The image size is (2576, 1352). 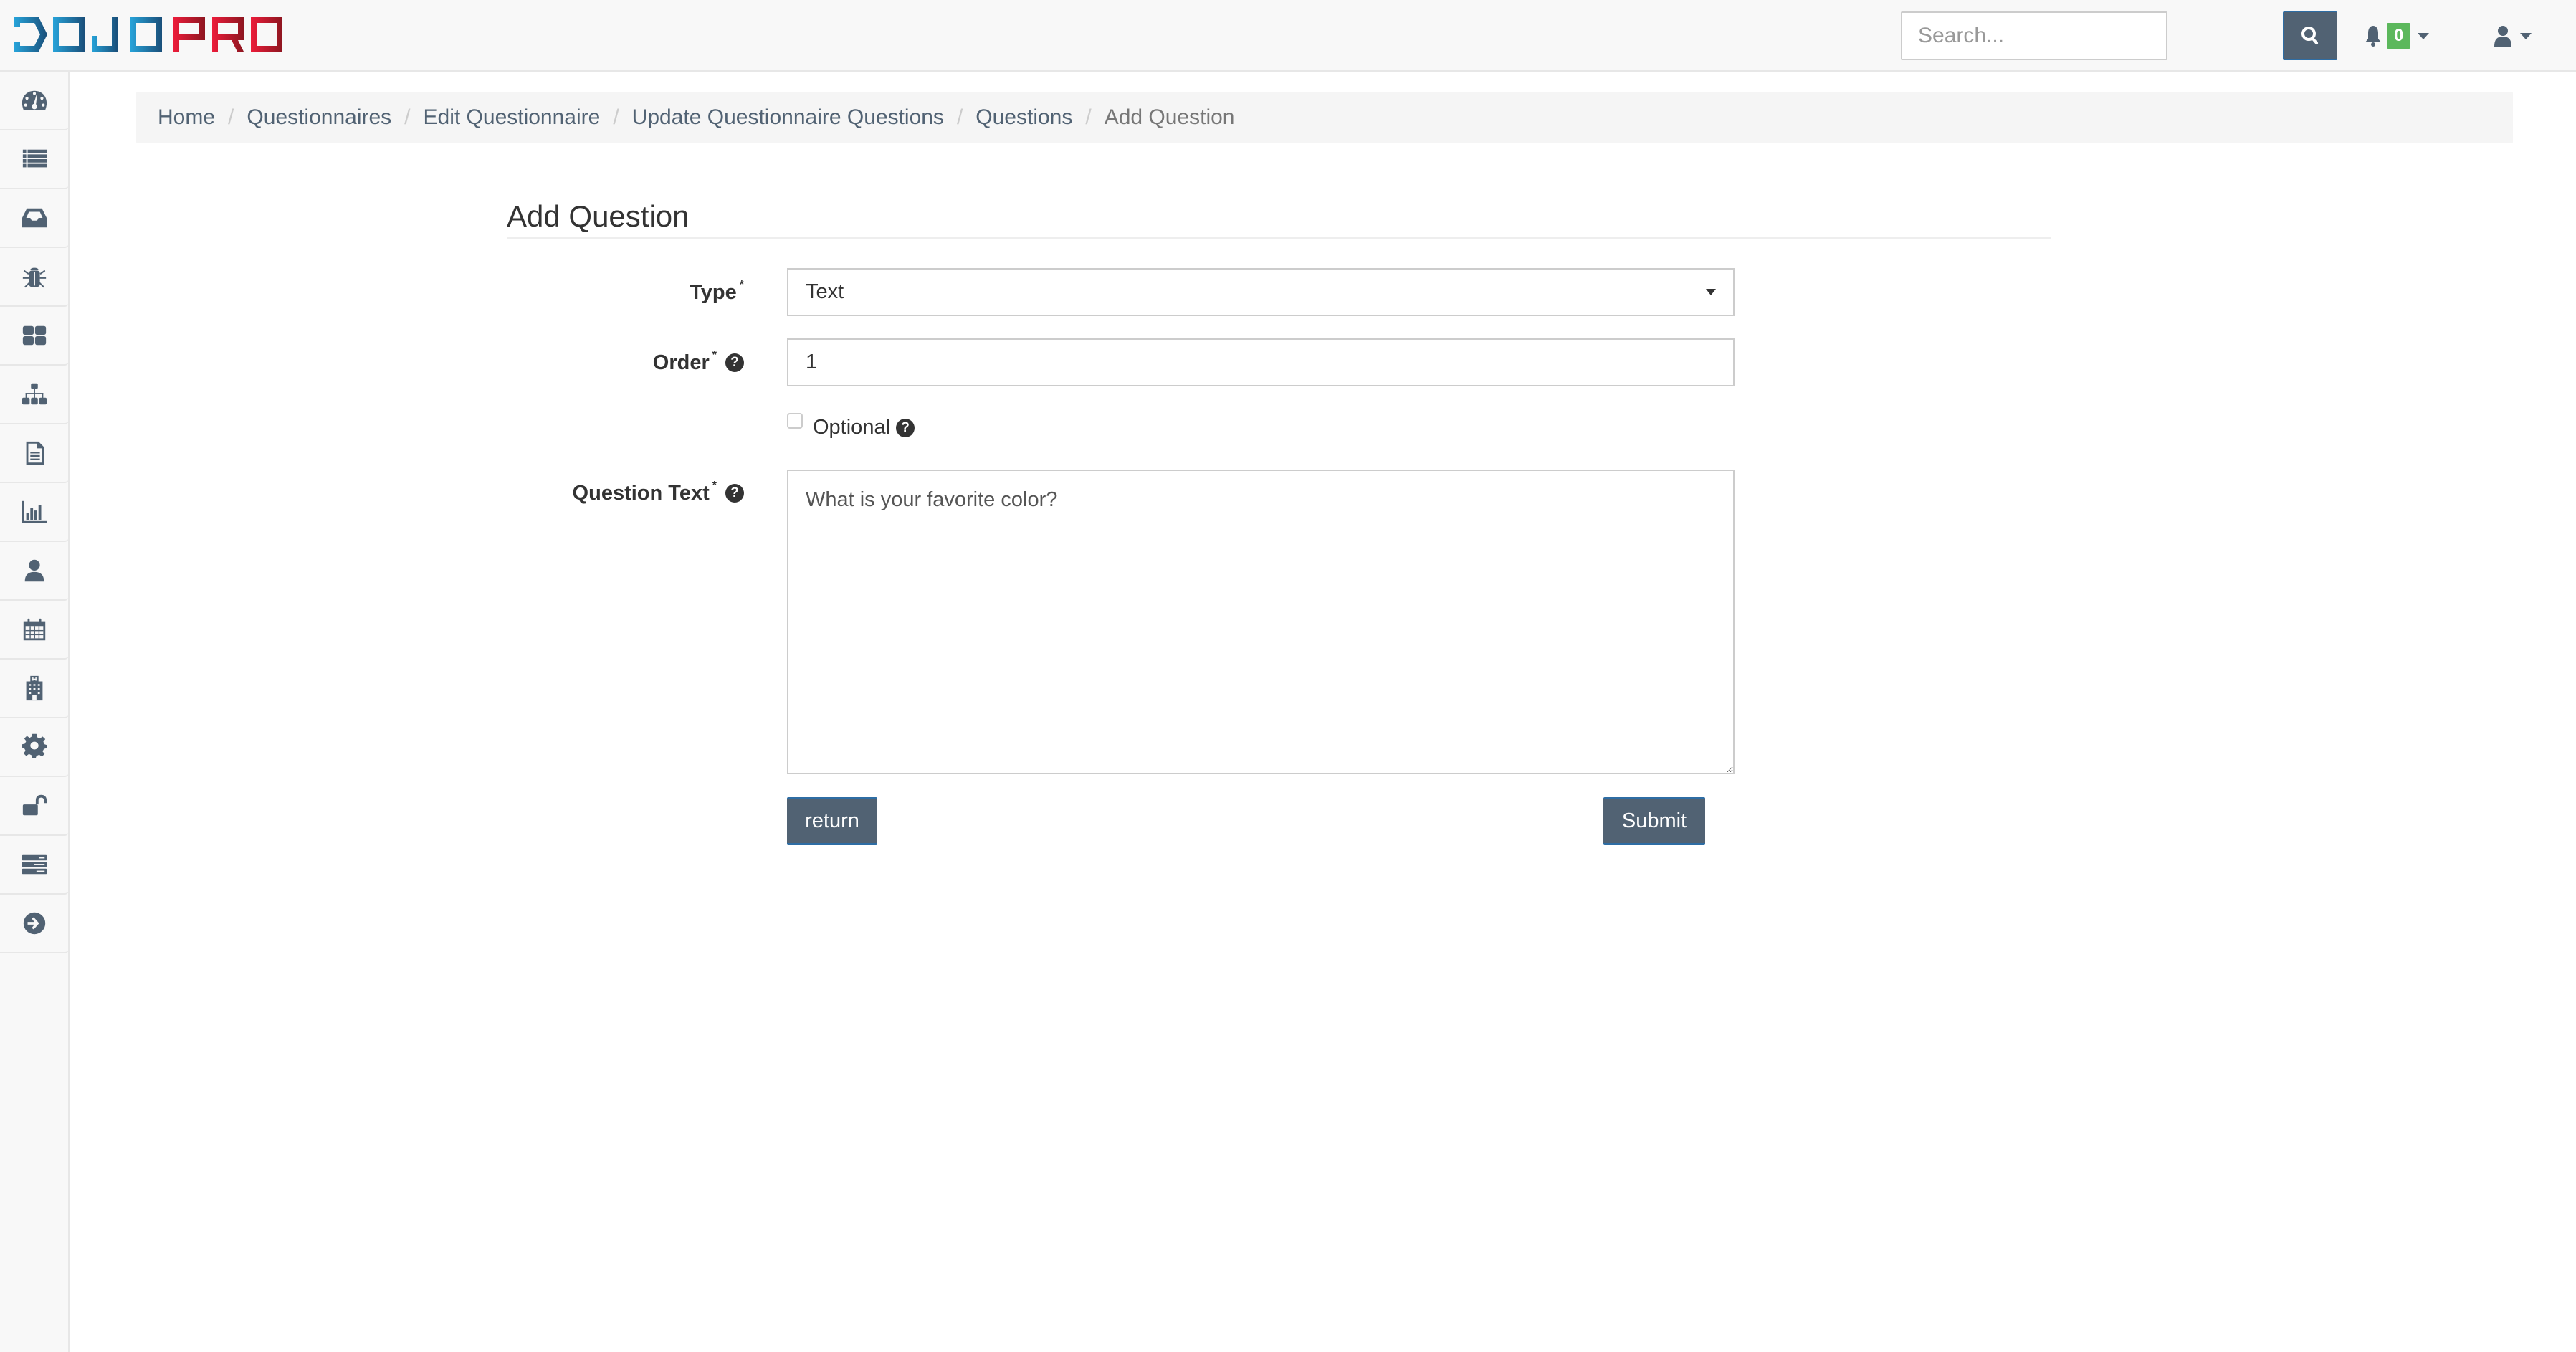 What do you see at coordinates (832, 821) in the screenshot?
I see `return-button: return` at bounding box center [832, 821].